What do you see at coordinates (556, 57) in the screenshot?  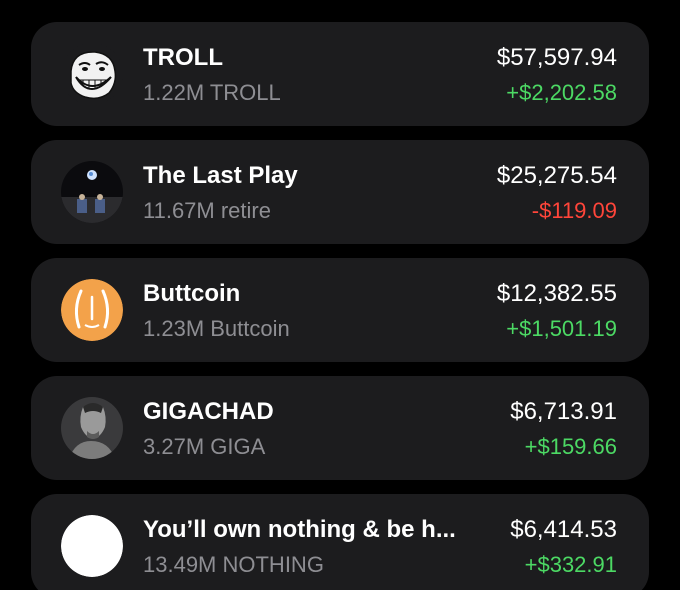 I see `token-value: $57,597.94` at bounding box center [556, 57].